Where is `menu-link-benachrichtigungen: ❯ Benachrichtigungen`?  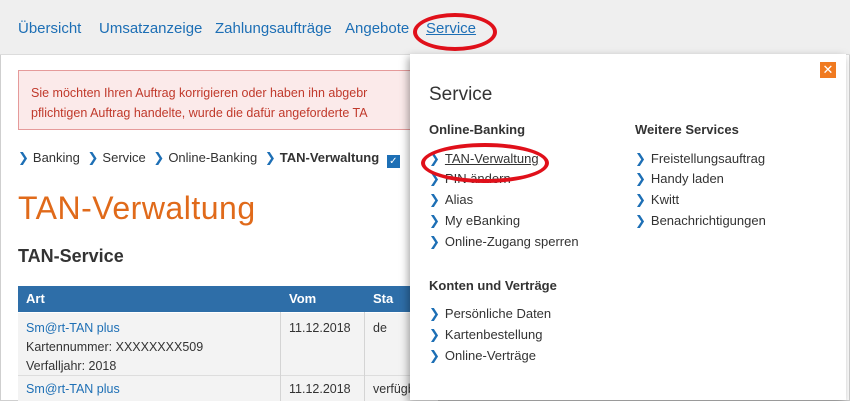 menu-link-benachrichtigungen: ❯ Benachrichtigungen is located at coordinates (700, 221).